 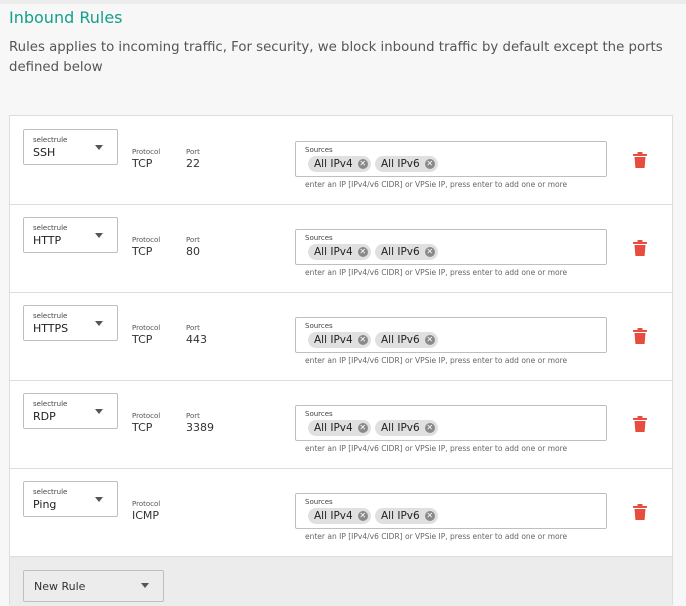 I want to click on port-value: 22, so click(x=193, y=163).